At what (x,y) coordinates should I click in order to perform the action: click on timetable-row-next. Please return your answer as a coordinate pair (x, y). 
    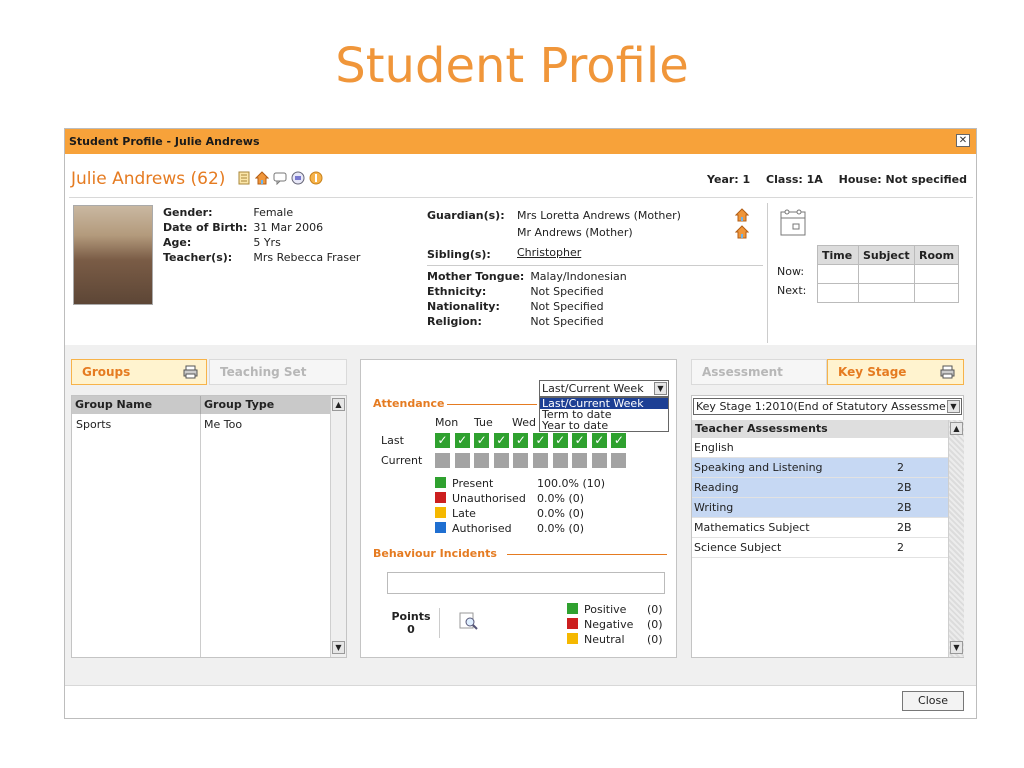
    Looking at the image, I should click on (888, 293).